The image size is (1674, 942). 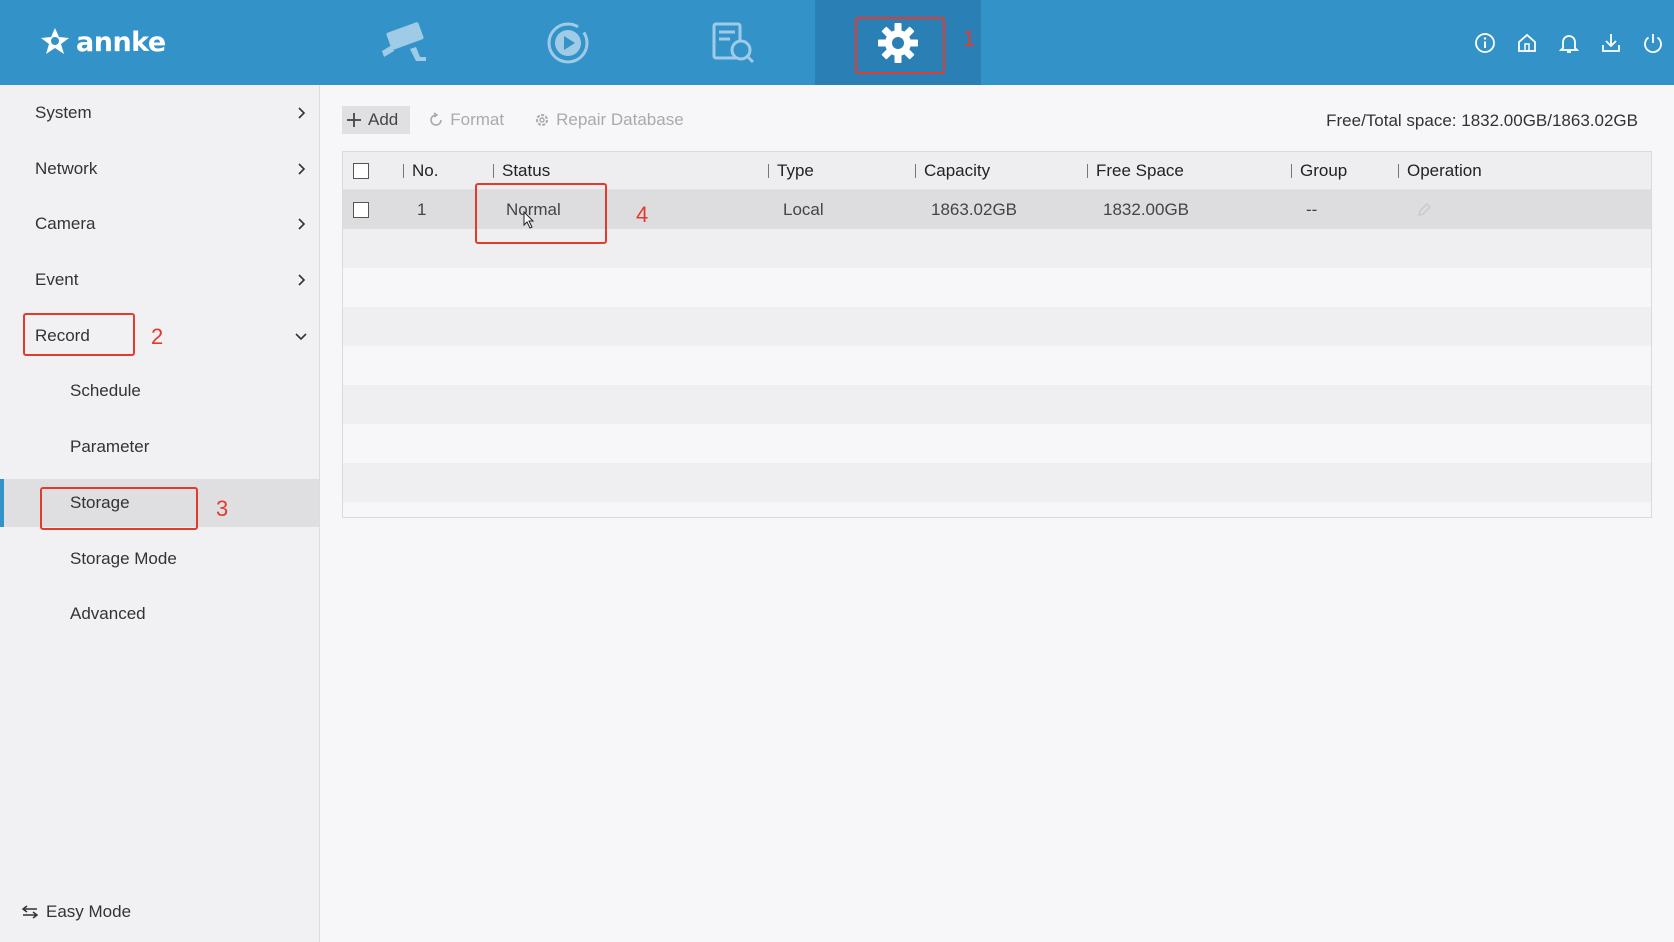 I want to click on notification-button, so click(x=1569, y=43).